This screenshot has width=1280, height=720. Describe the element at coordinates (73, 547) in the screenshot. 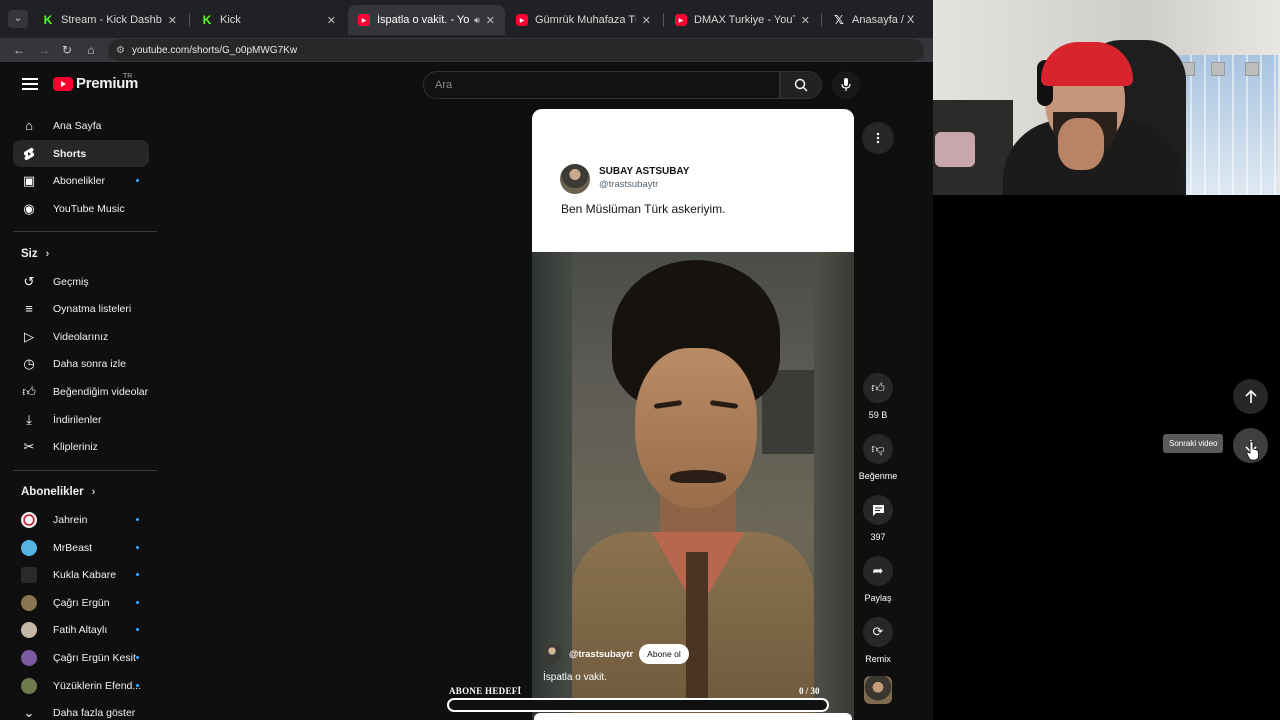

I see `sidebar-item-label: MrBeast` at that location.